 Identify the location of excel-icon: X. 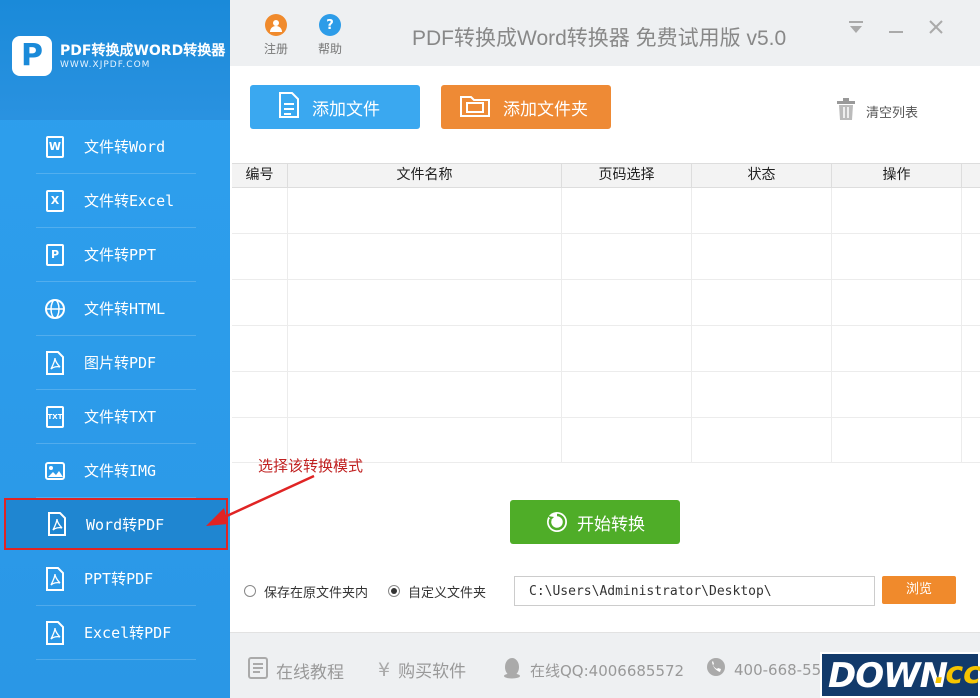
(55, 201).